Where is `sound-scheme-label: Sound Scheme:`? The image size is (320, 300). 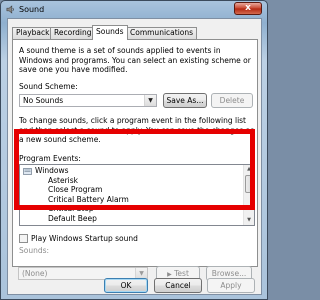
sound-scheme-label: Sound Scheme: is located at coordinates (48, 86).